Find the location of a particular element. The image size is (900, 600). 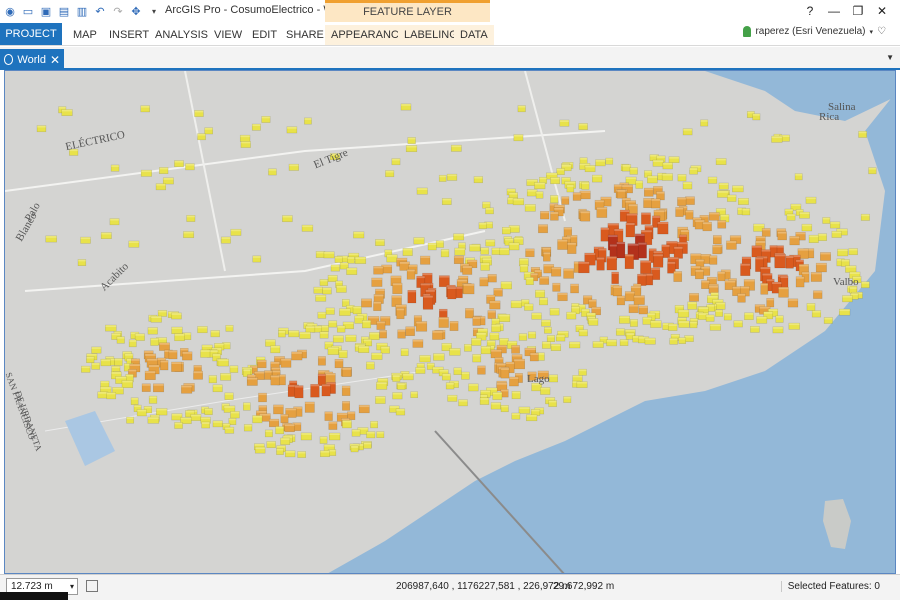

arcgis-logo-icon: ◉ is located at coordinates (10, 11).